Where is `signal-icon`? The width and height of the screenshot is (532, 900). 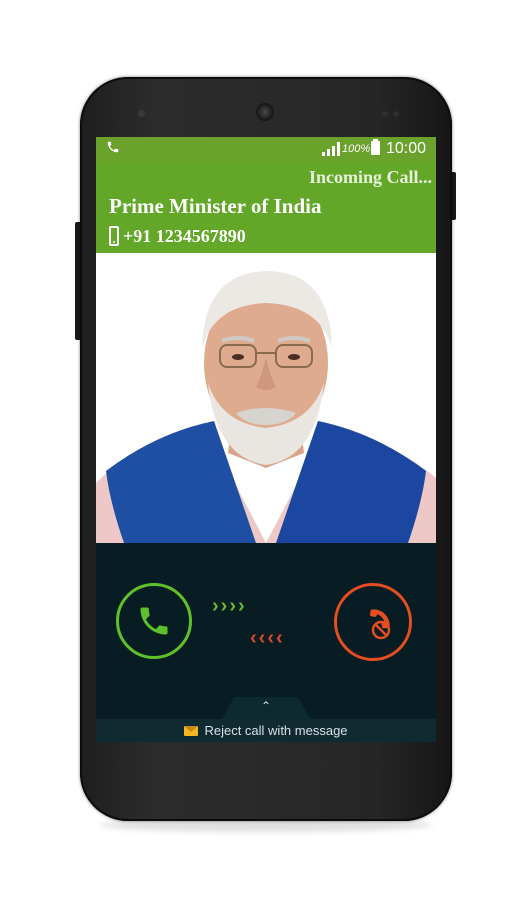
signal-icon is located at coordinates (331, 149).